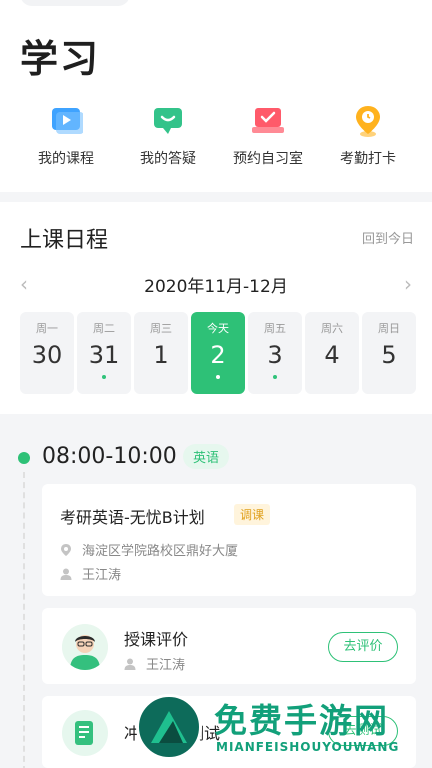 Image resolution: width=432 pixels, height=768 pixels. What do you see at coordinates (206, 456) in the screenshot?
I see `subject-tag: 英语` at bounding box center [206, 456].